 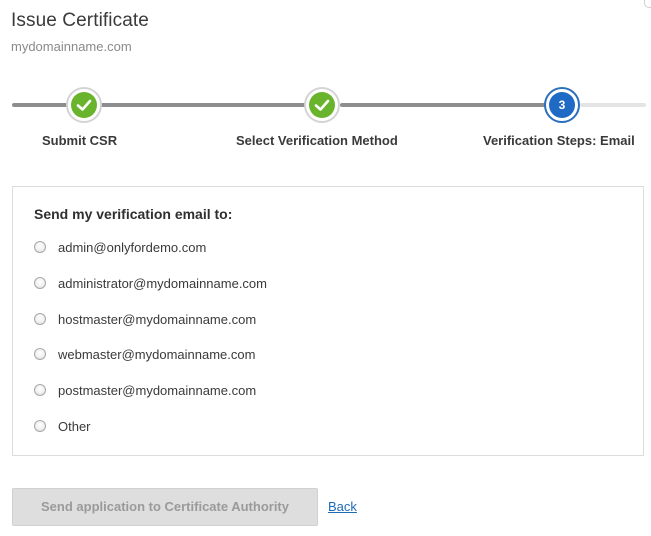 What do you see at coordinates (342, 506) in the screenshot?
I see `back-link: Back` at bounding box center [342, 506].